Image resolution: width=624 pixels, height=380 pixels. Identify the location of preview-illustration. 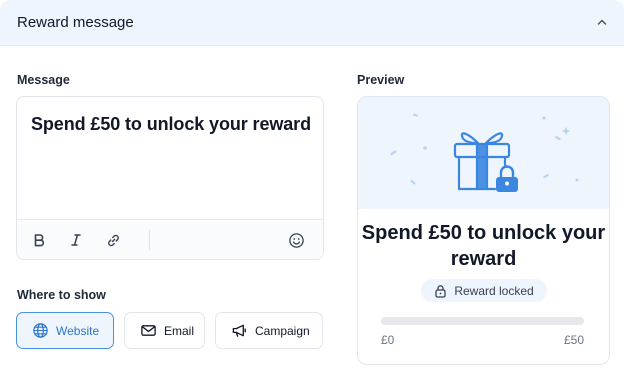
(483, 153).